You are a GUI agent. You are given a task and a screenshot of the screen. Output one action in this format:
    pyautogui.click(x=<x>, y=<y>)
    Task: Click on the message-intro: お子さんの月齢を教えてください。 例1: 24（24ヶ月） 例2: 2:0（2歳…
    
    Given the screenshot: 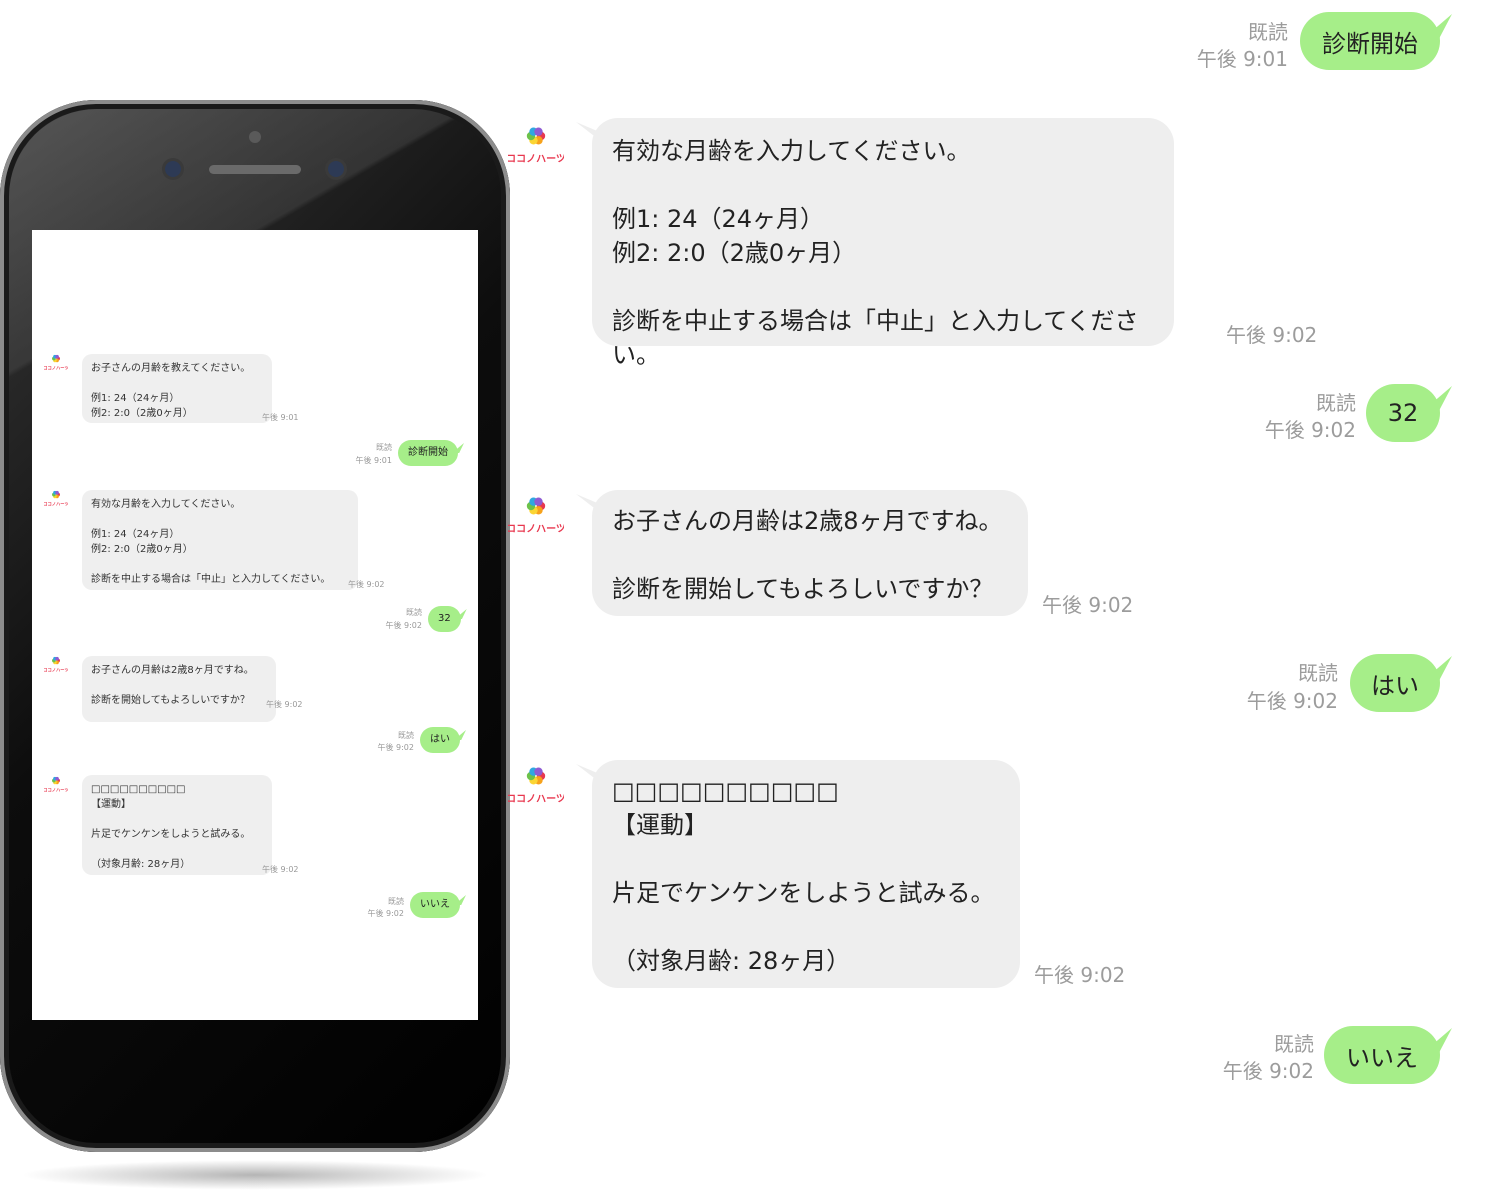 What is the action you would take?
    pyautogui.click(x=177, y=388)
    